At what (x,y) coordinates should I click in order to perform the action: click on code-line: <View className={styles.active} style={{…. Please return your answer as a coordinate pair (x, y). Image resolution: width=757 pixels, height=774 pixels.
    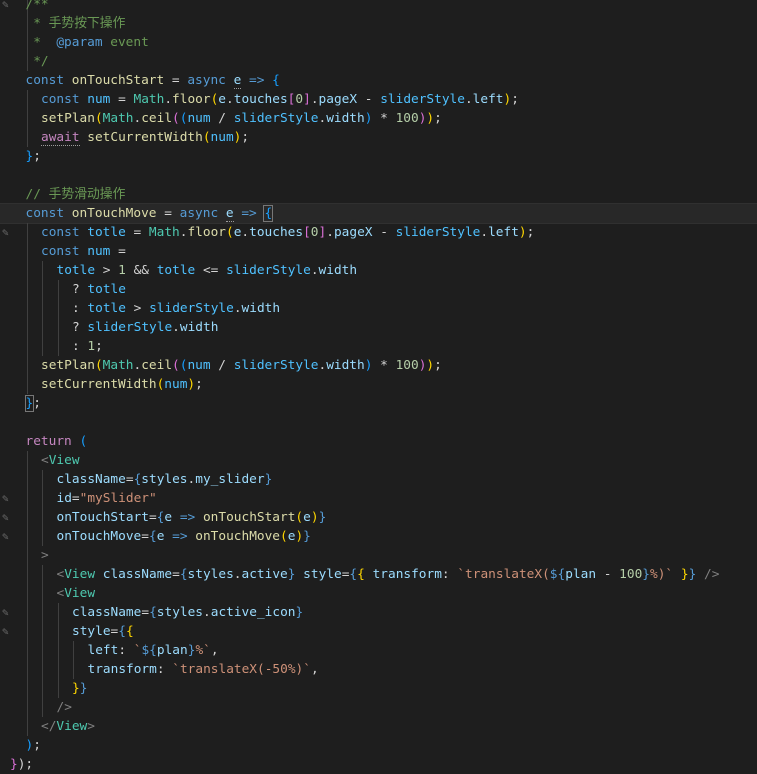
    Looking at the image, I should click on (378, 574).